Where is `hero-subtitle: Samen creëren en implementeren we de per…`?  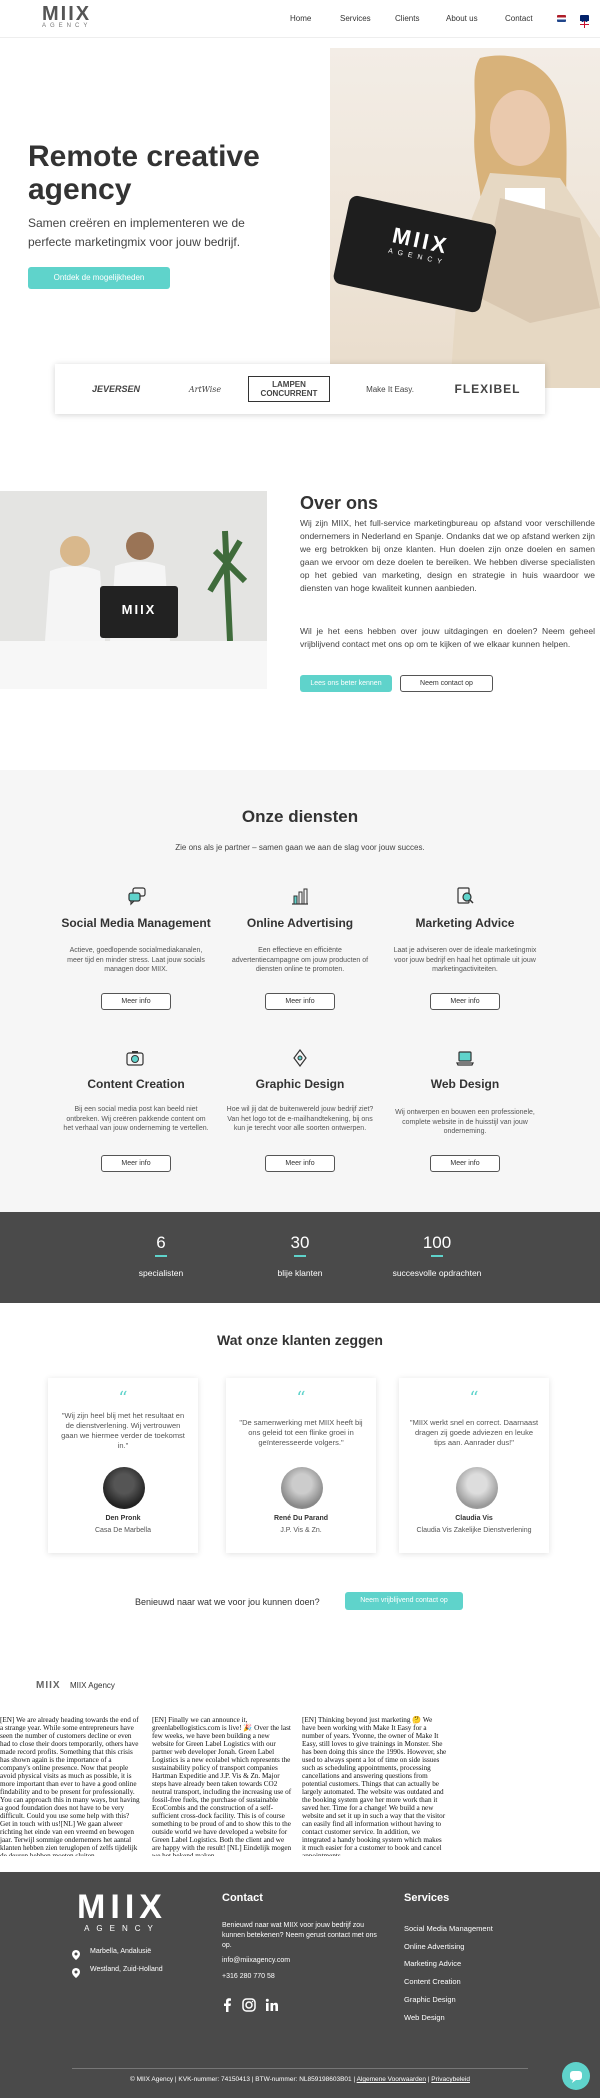
hero-subtitle: Samen creëren en implementeren we de per… is located at coordinates (136, 232).